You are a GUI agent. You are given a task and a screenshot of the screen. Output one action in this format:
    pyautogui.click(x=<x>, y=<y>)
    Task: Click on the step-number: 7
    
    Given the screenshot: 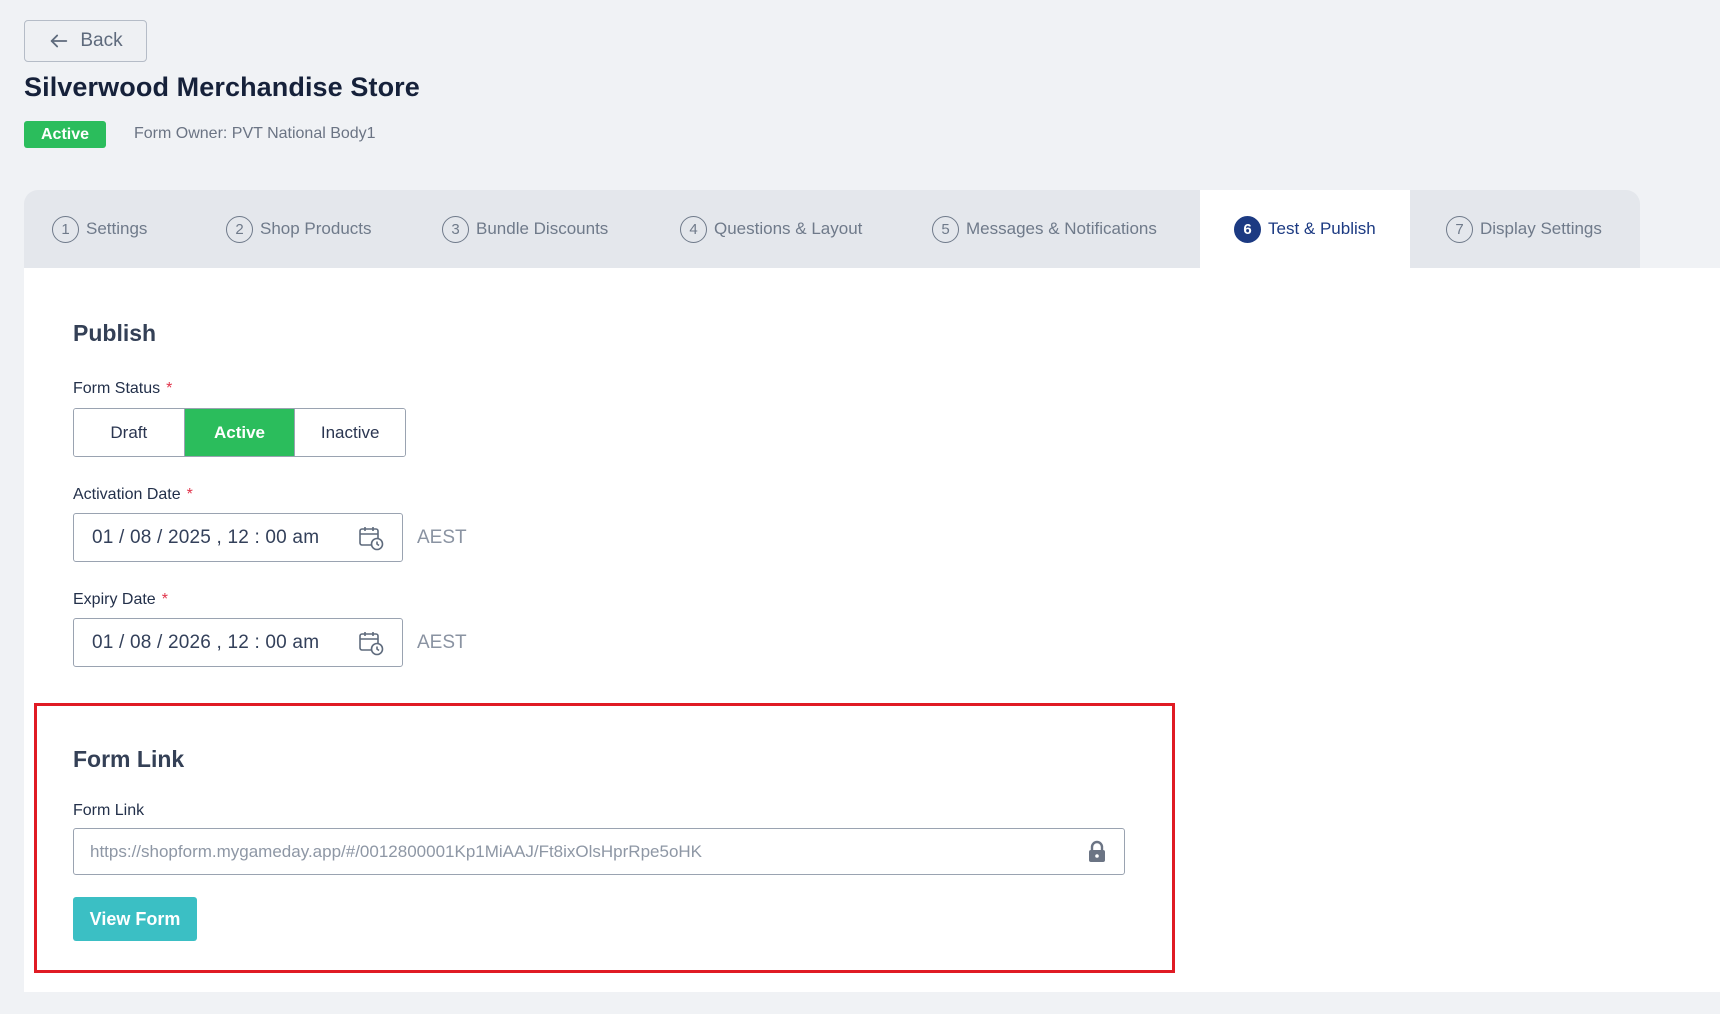 What is the action you would take?
    pyautogui.click(x=1459, y=229)
    